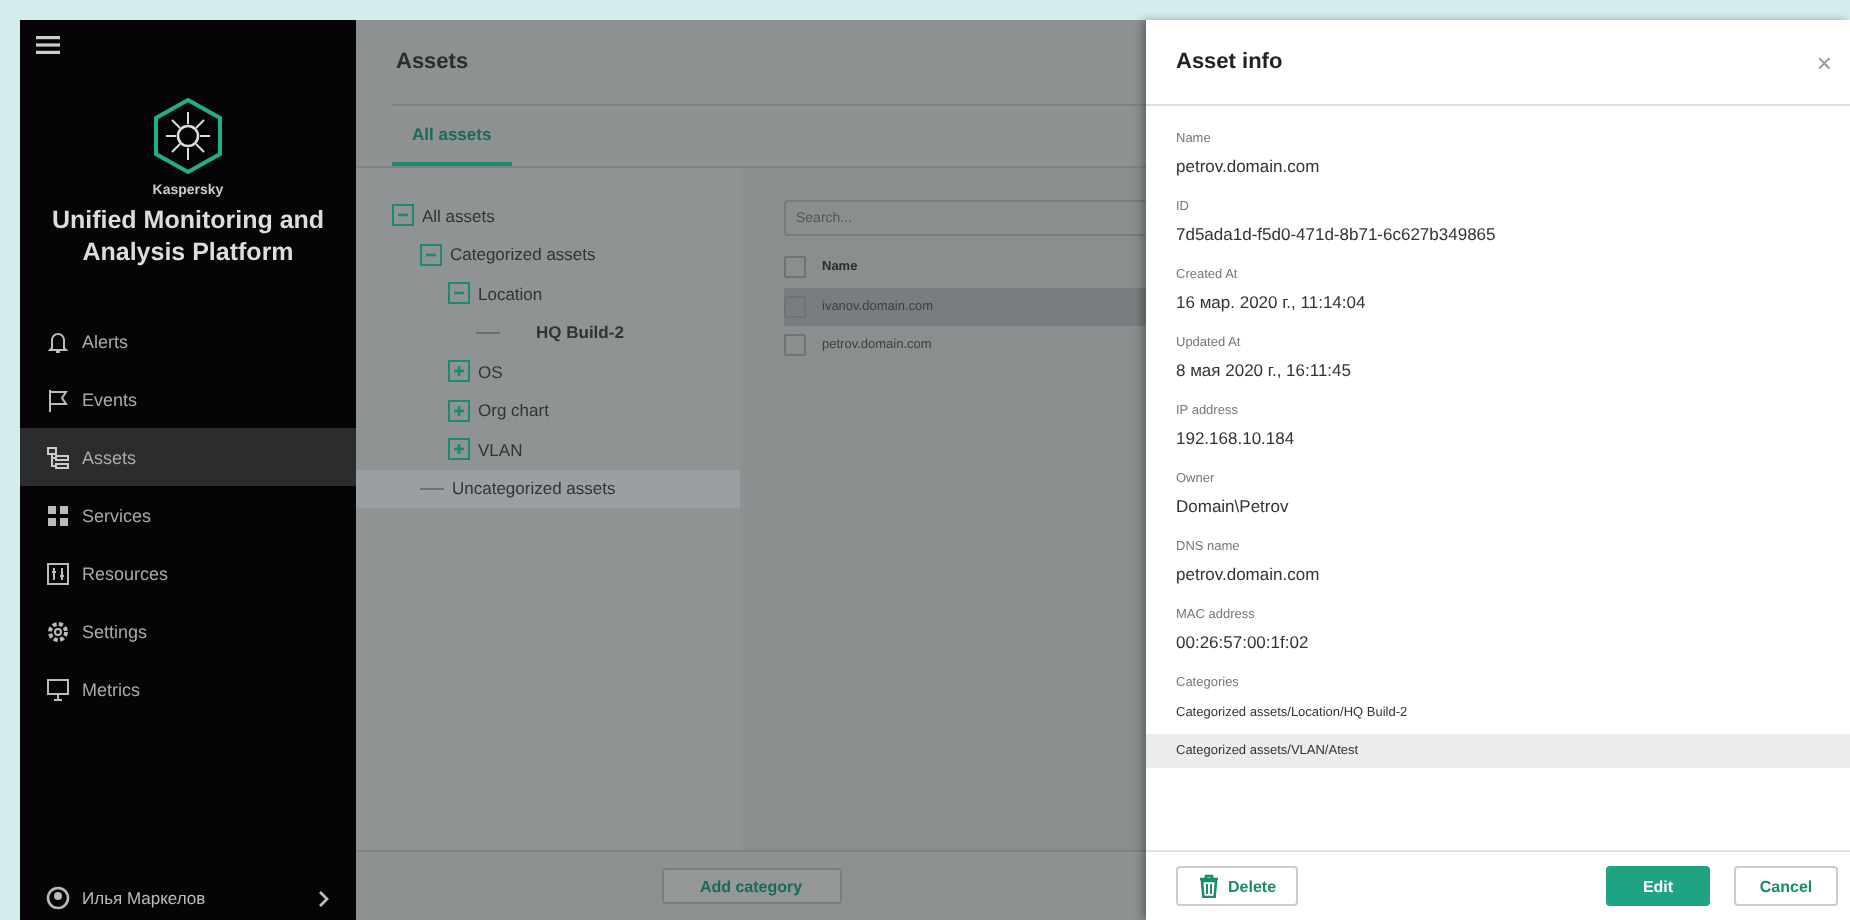 The image size is (1850, 920). I want to click on logo-icon, so click(188, 136).